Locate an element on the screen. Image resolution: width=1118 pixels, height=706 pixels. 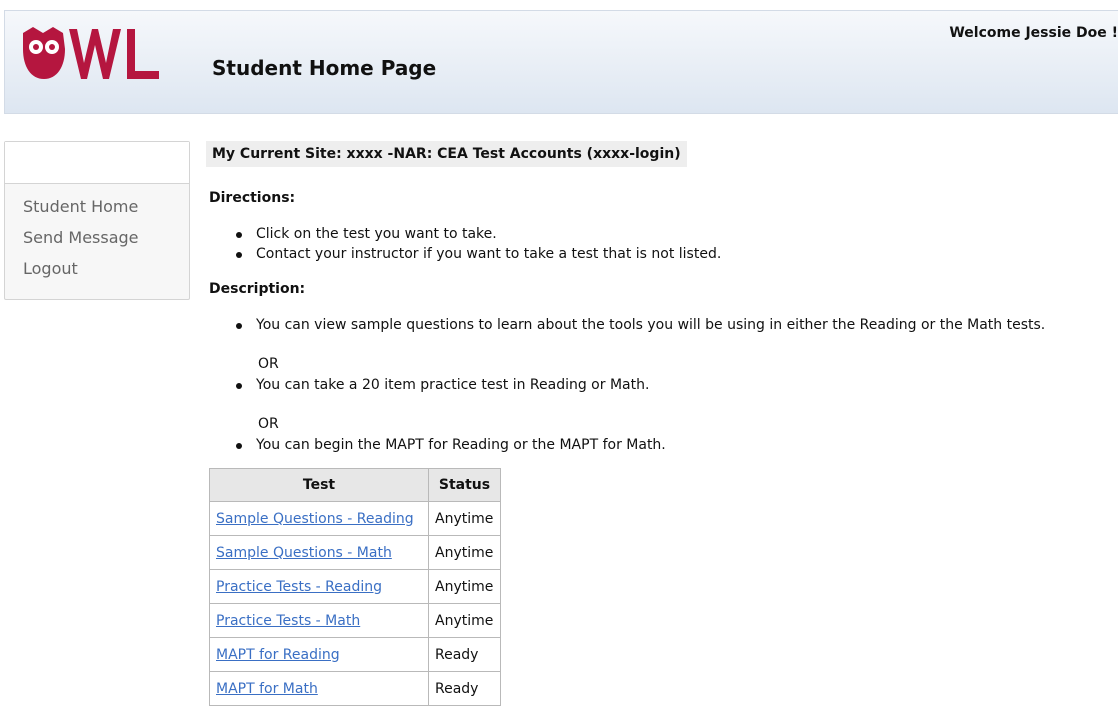
test-cell: MAPT for Reading is located at coordinates (319, 654).